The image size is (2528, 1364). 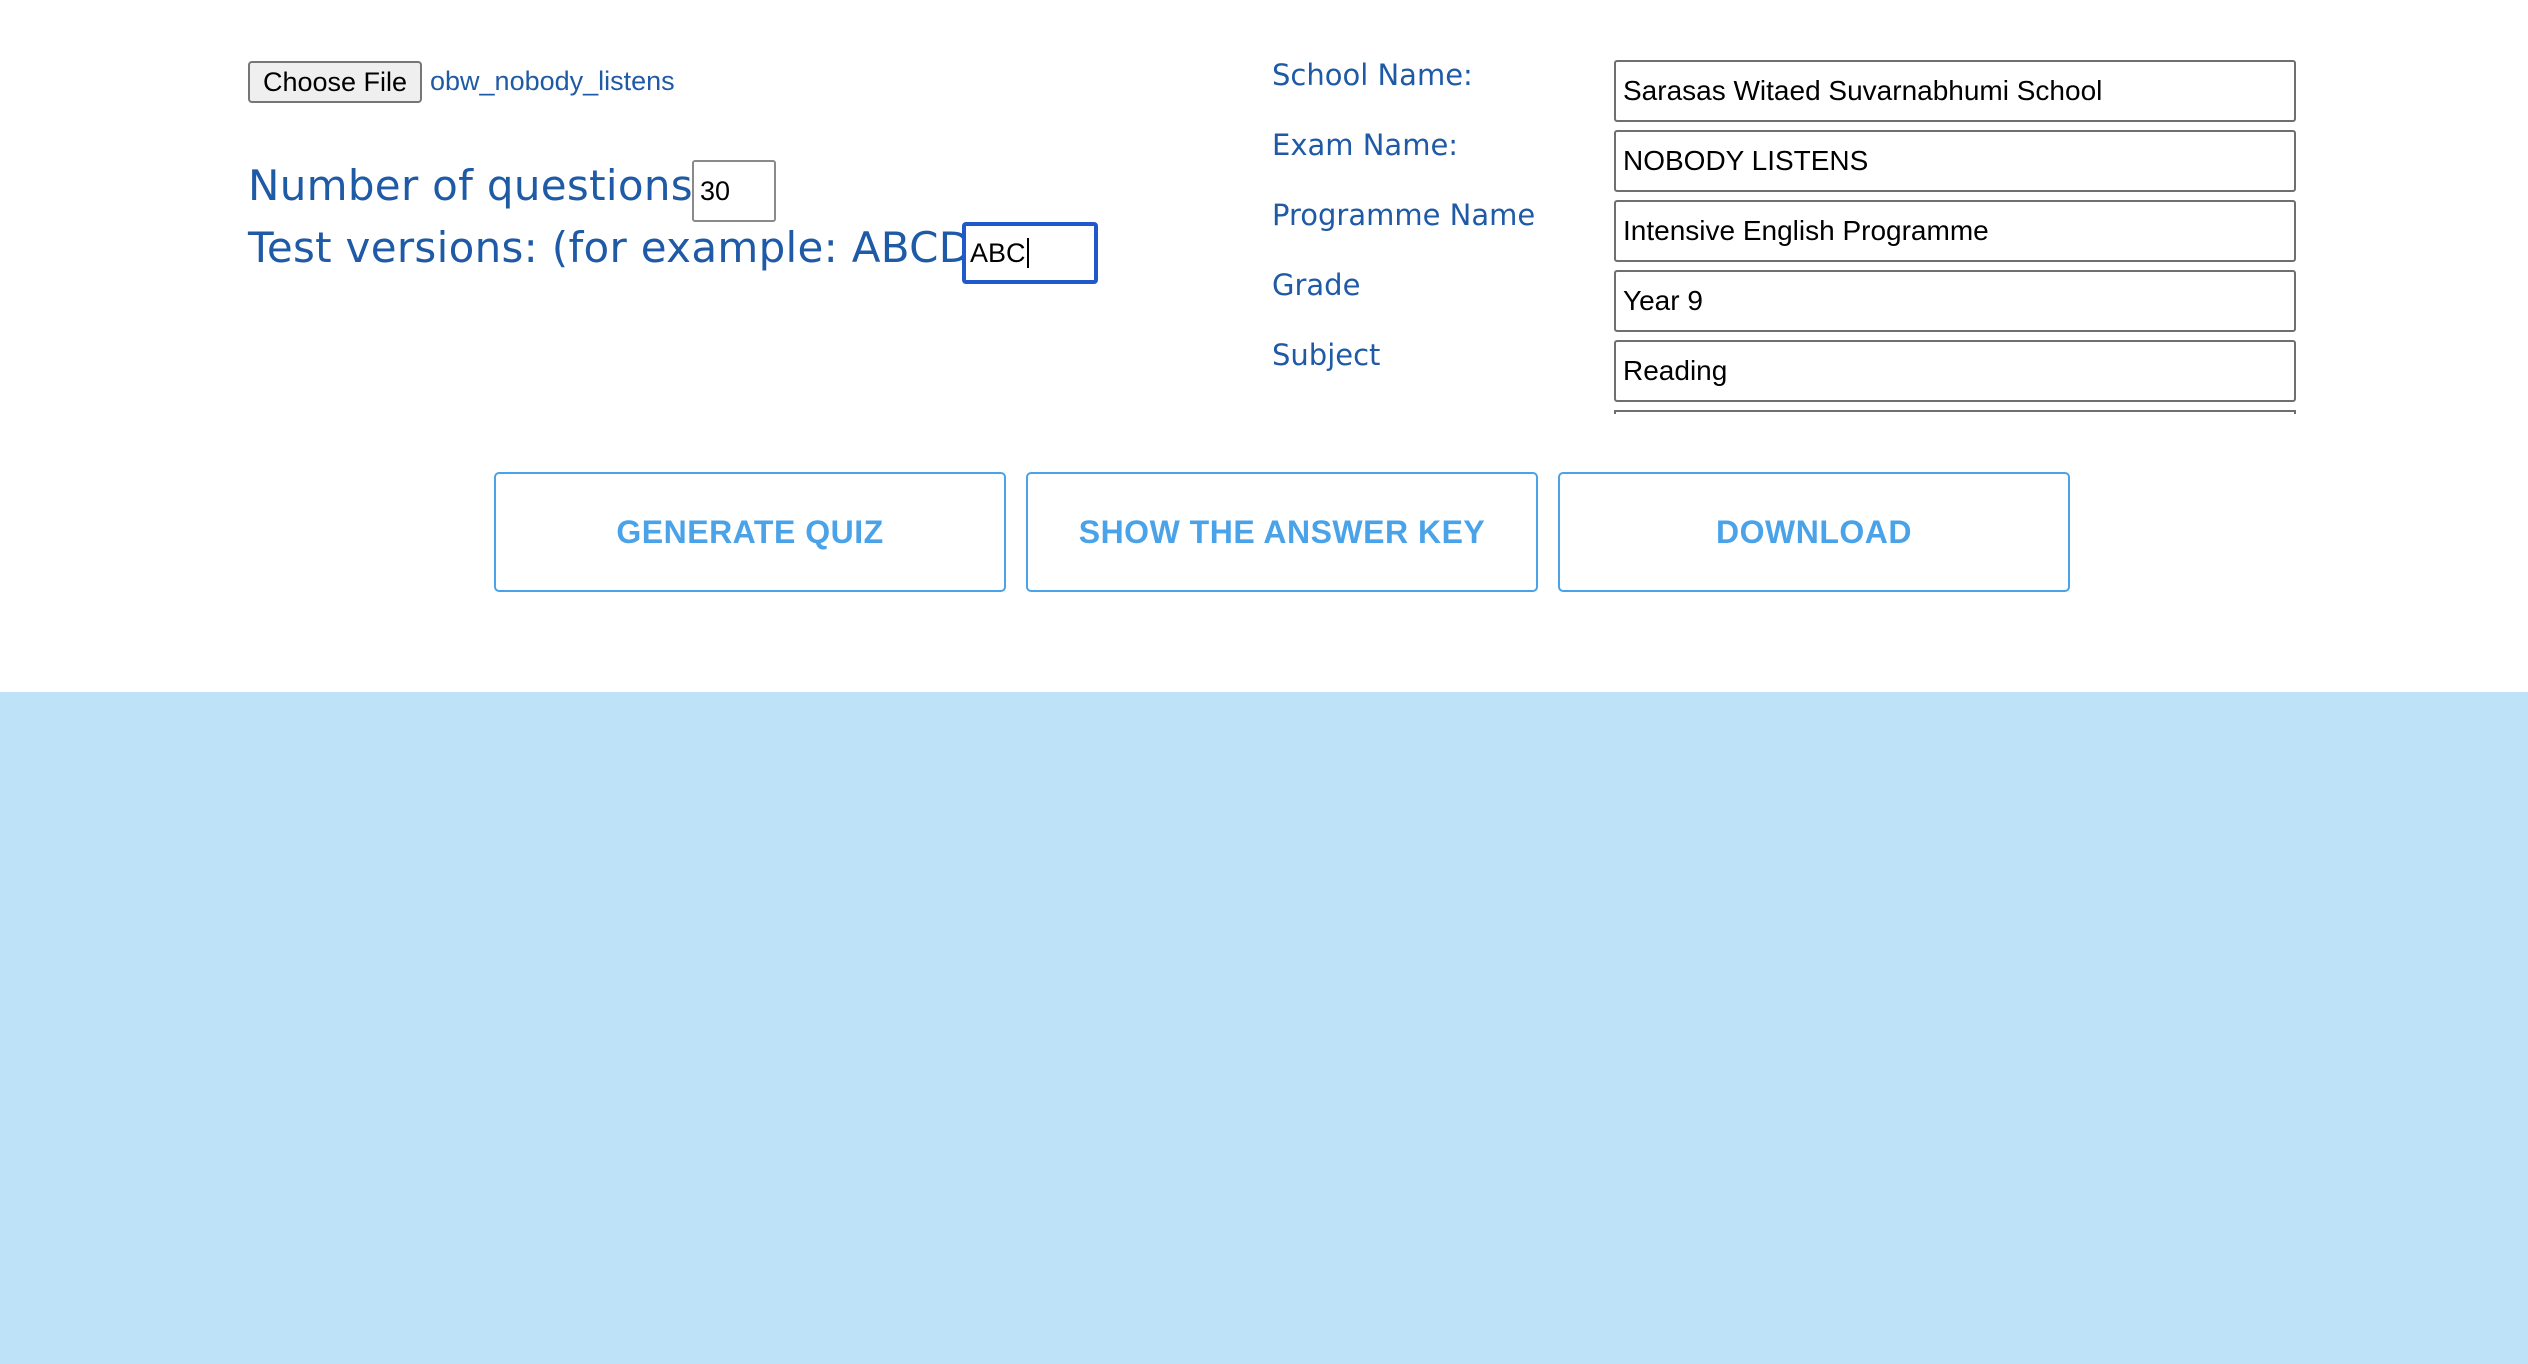 I want to click on questions-label: Number of questions:, so click(x=478, y=185).